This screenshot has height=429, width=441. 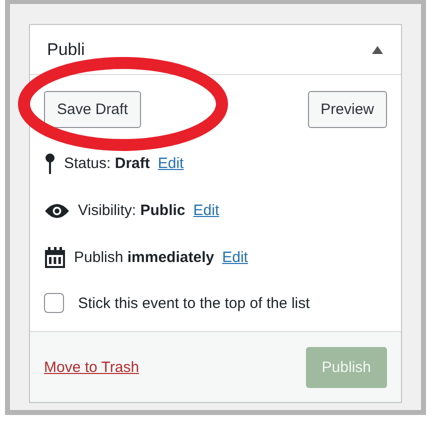 I want to click on meta-text: Status: Draft, so click(x=107, y=163).